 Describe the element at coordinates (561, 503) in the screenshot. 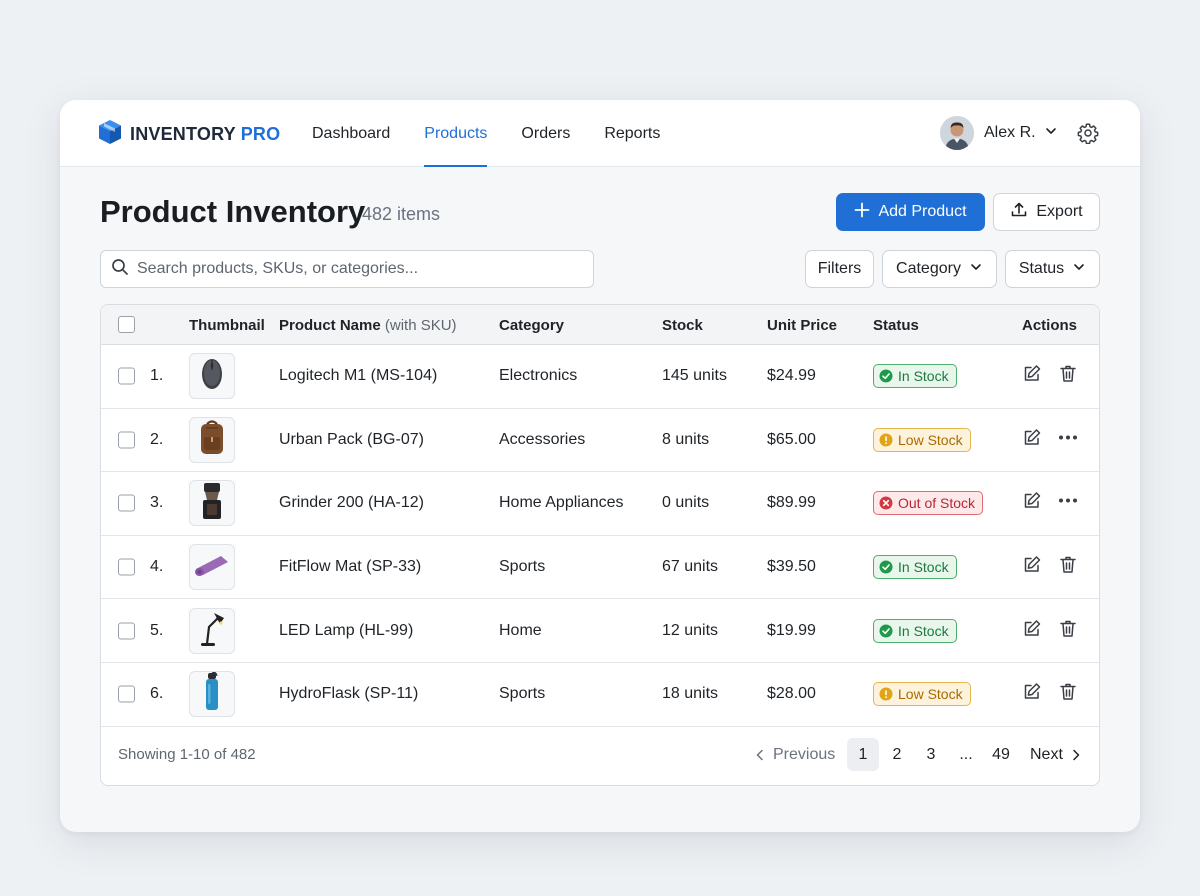

I see `product-category: Home Appliances` at that location.